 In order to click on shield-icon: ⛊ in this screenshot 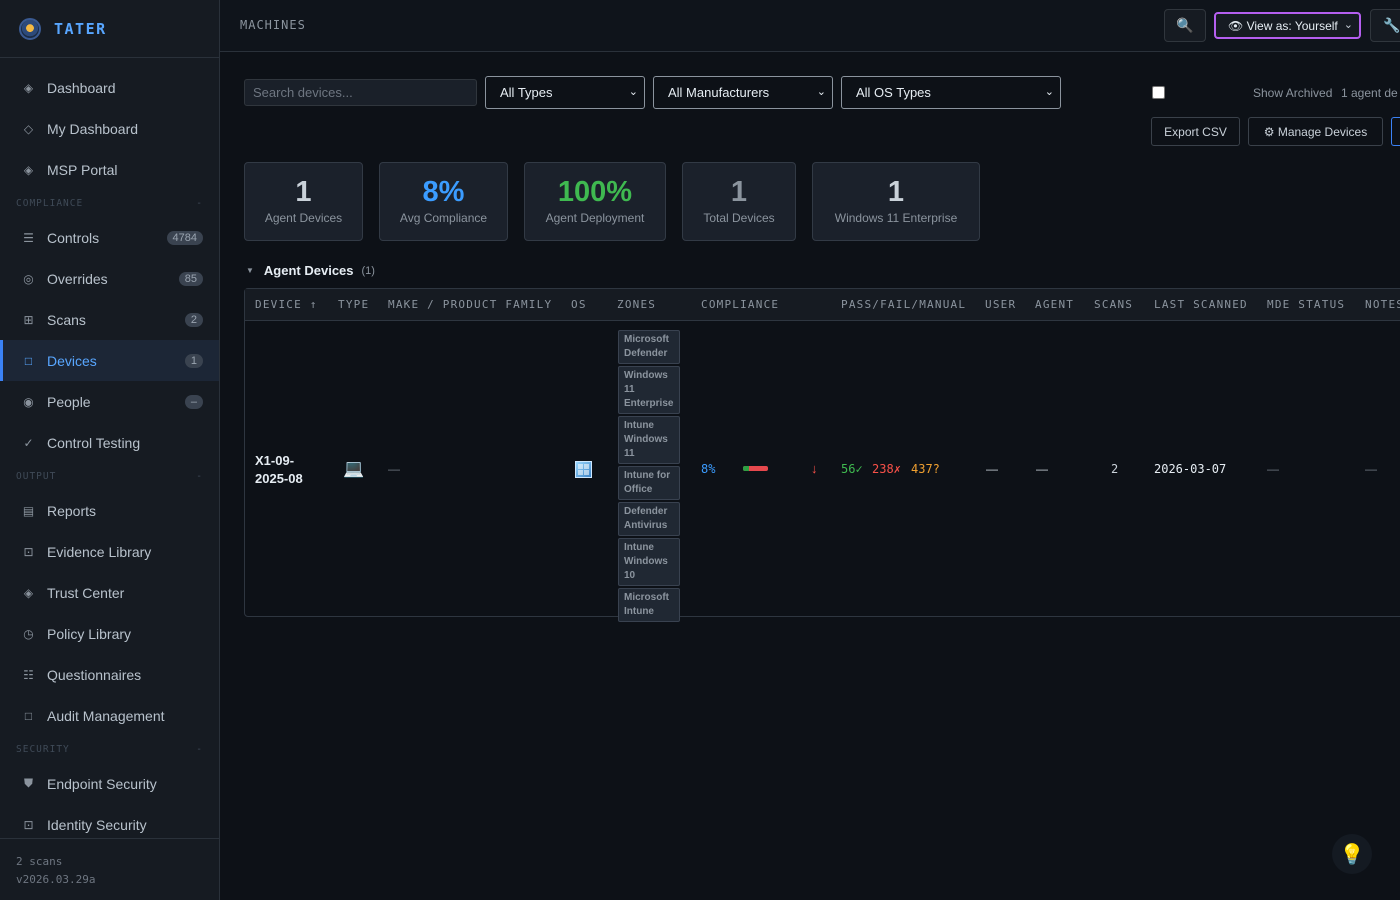, I will do `click(28, 783)`.